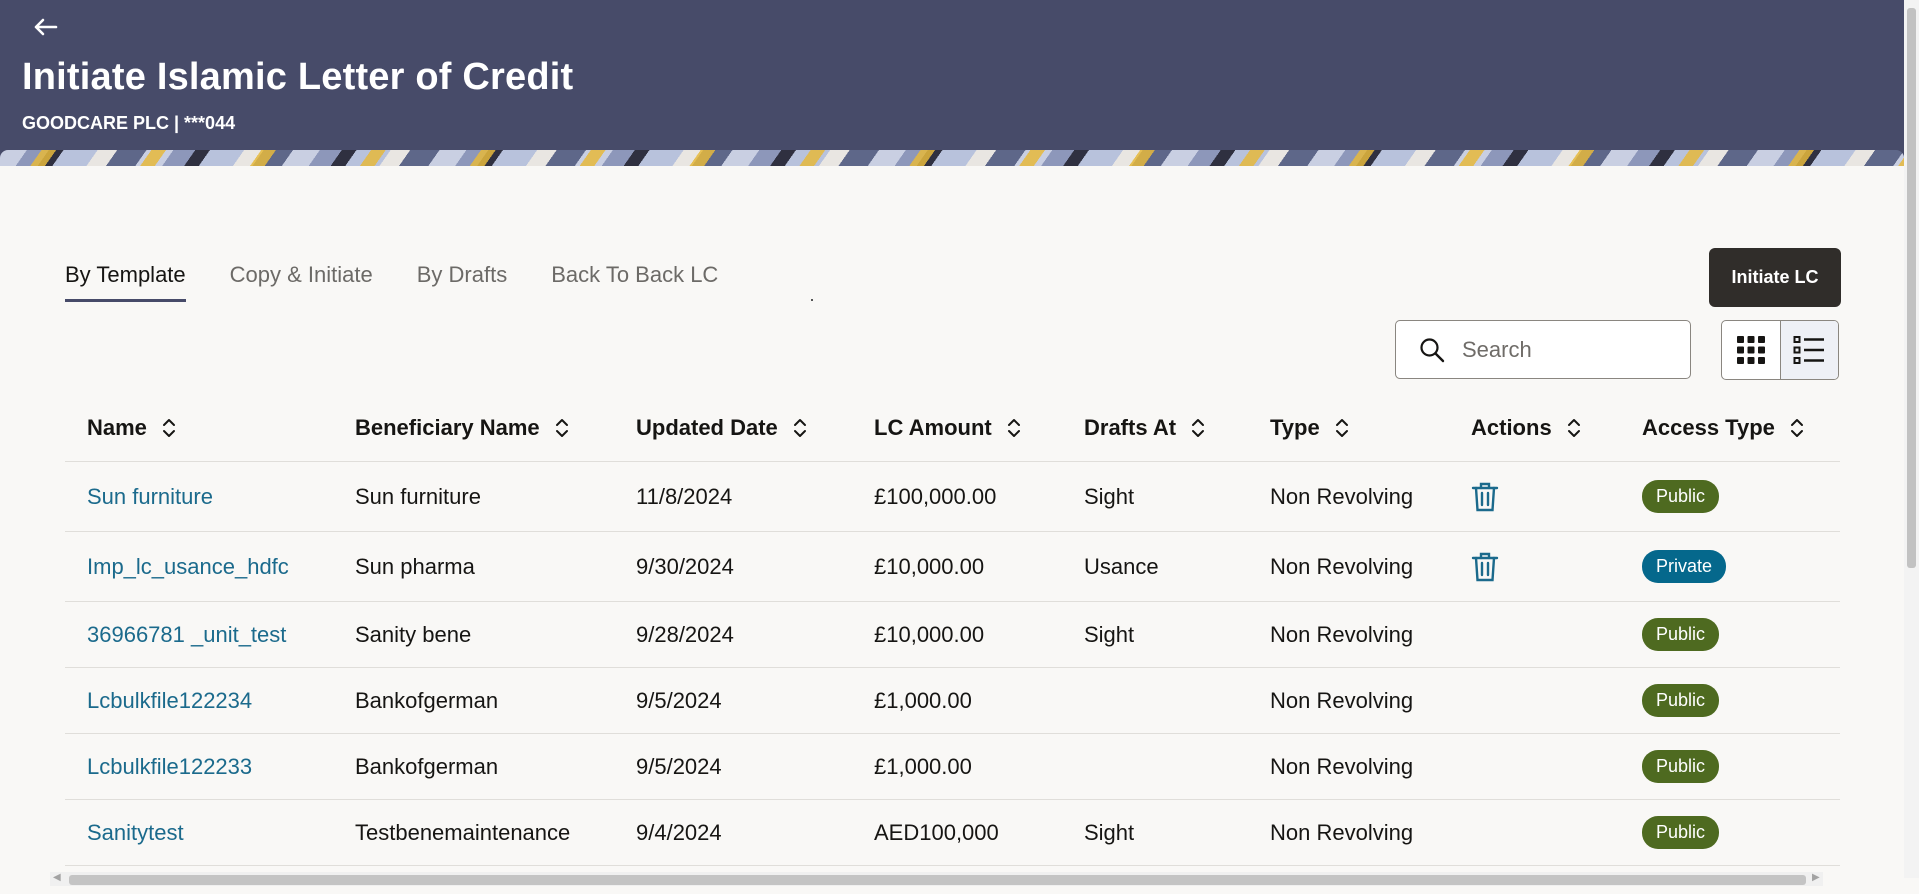  I want to click on date-cell: 9/30/2024, so click(685, 566).